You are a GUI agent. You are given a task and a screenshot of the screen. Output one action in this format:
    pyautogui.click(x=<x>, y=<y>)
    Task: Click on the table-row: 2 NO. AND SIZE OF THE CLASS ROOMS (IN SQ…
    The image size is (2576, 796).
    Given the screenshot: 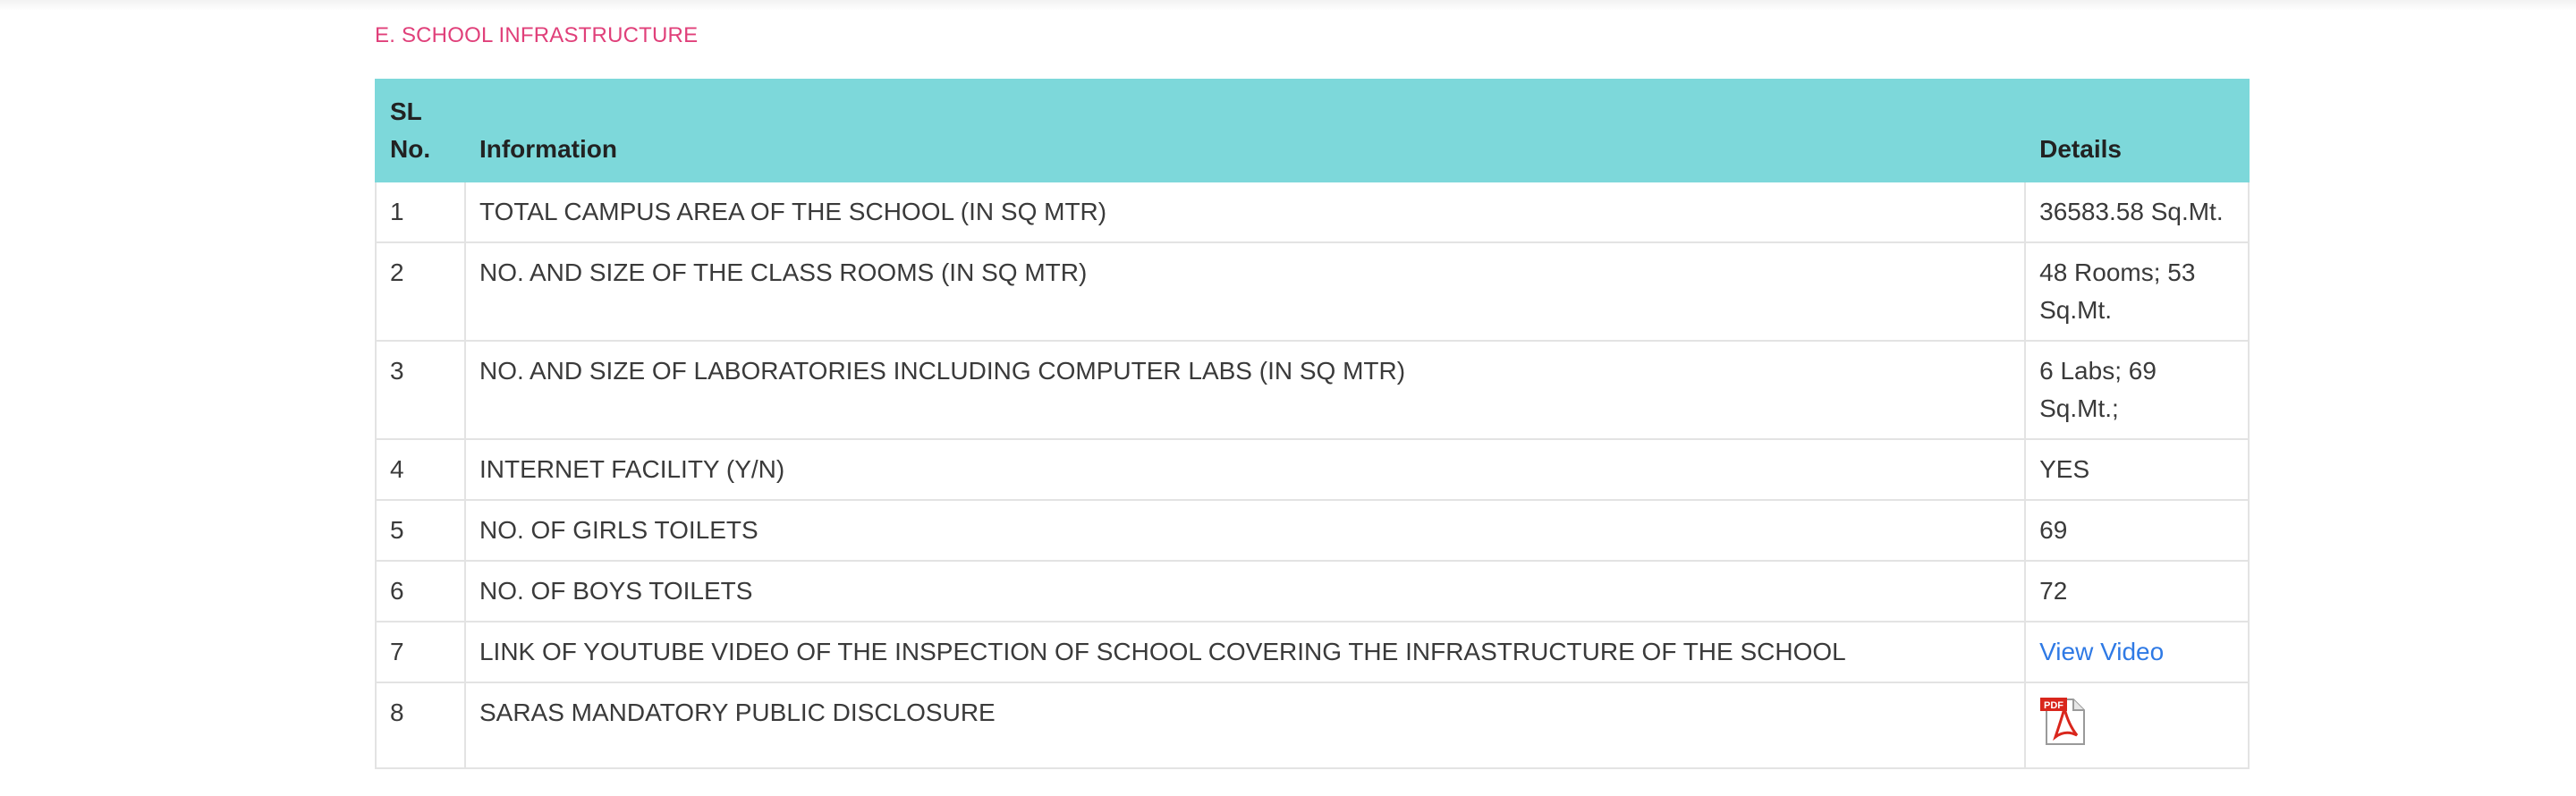 What is the action you would take?
    pyautogui.click(x=1312, y=291)
    